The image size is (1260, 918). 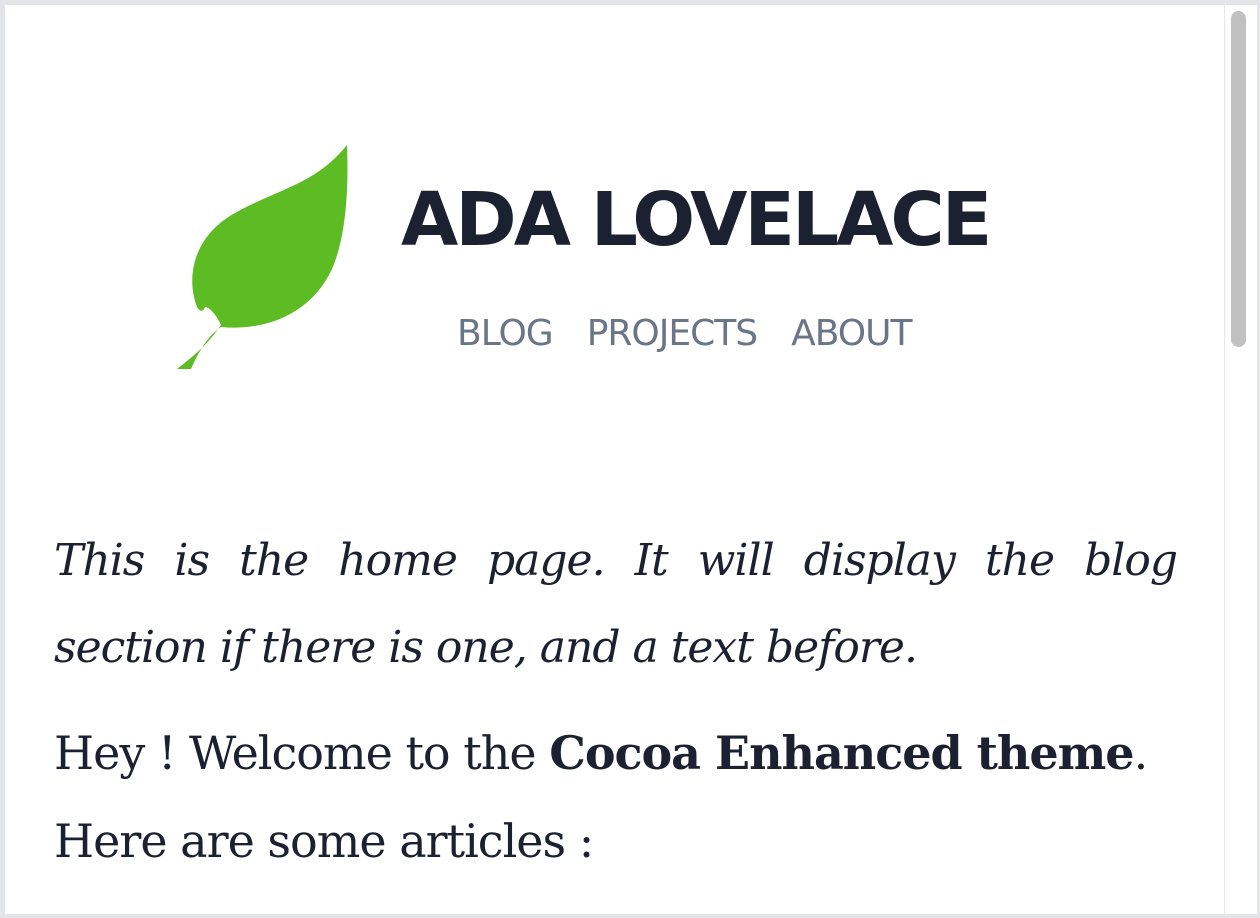 What do you see at coordinates (505, 334) in the screenshot?
I see `nav-item-blog: BLOG` at bounding box center [505, 334].